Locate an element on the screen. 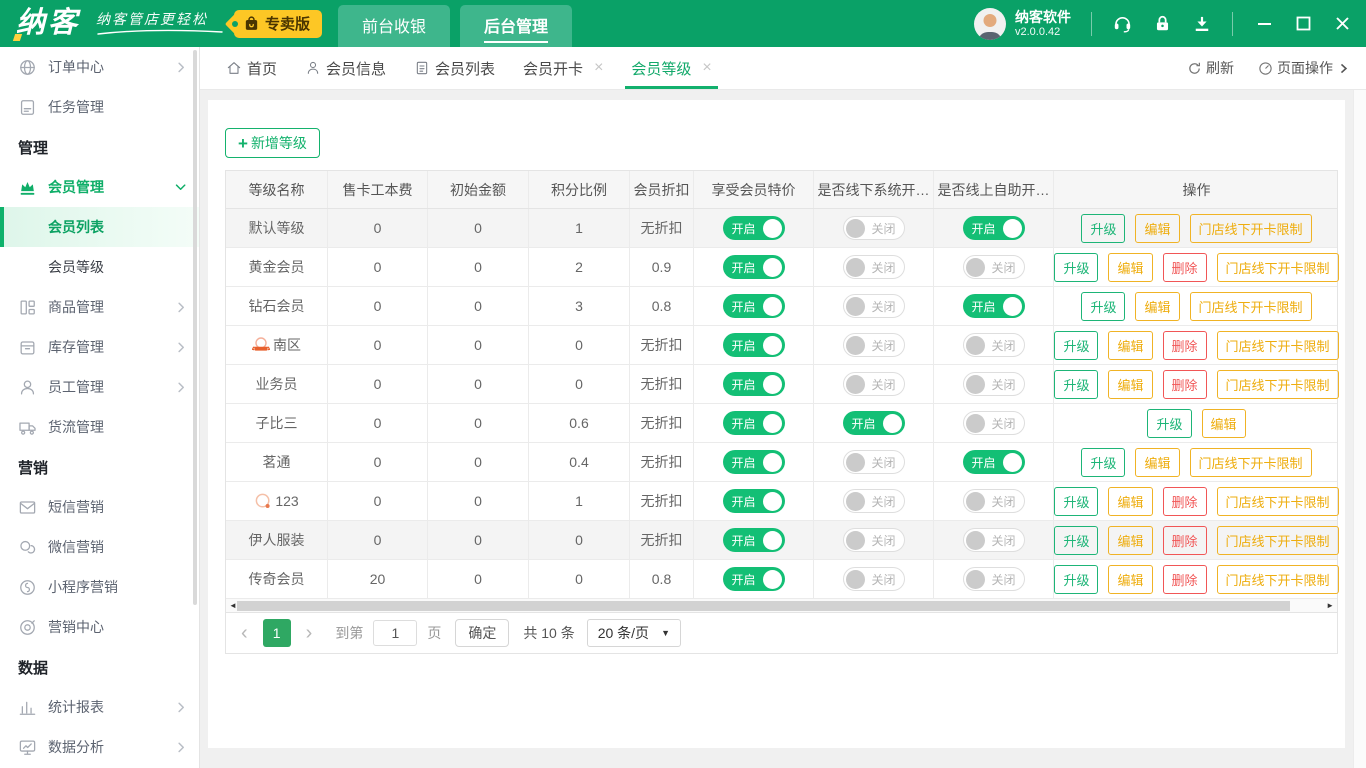  page-ops-button: 页面操作 is located at coordinates (1304, 68).